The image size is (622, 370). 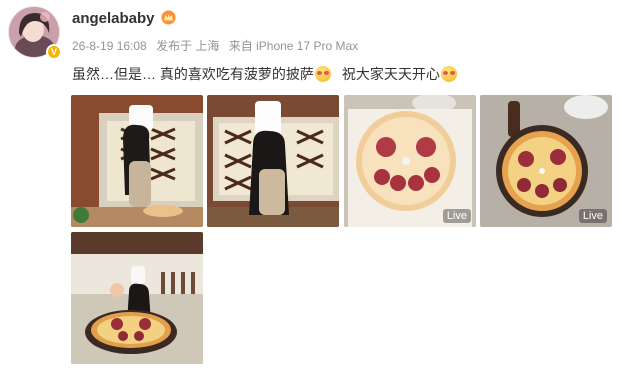 What do you see at coordinates (293, 46) in the screenshot?
I see `device-source: 来自 iPhone 17 Pro Max` at bounding box center [293, 46].